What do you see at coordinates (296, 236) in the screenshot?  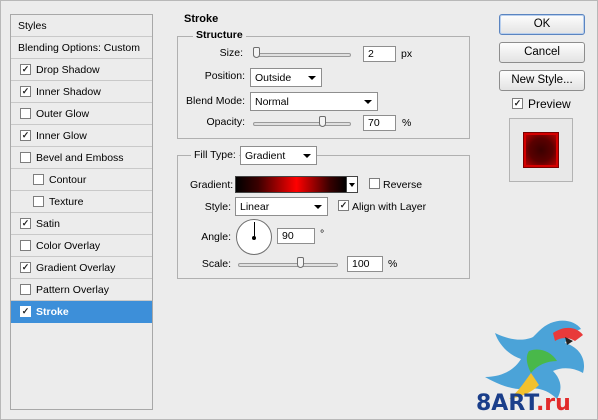 I see `angle-input: 90` at bounding box center [296, 236].